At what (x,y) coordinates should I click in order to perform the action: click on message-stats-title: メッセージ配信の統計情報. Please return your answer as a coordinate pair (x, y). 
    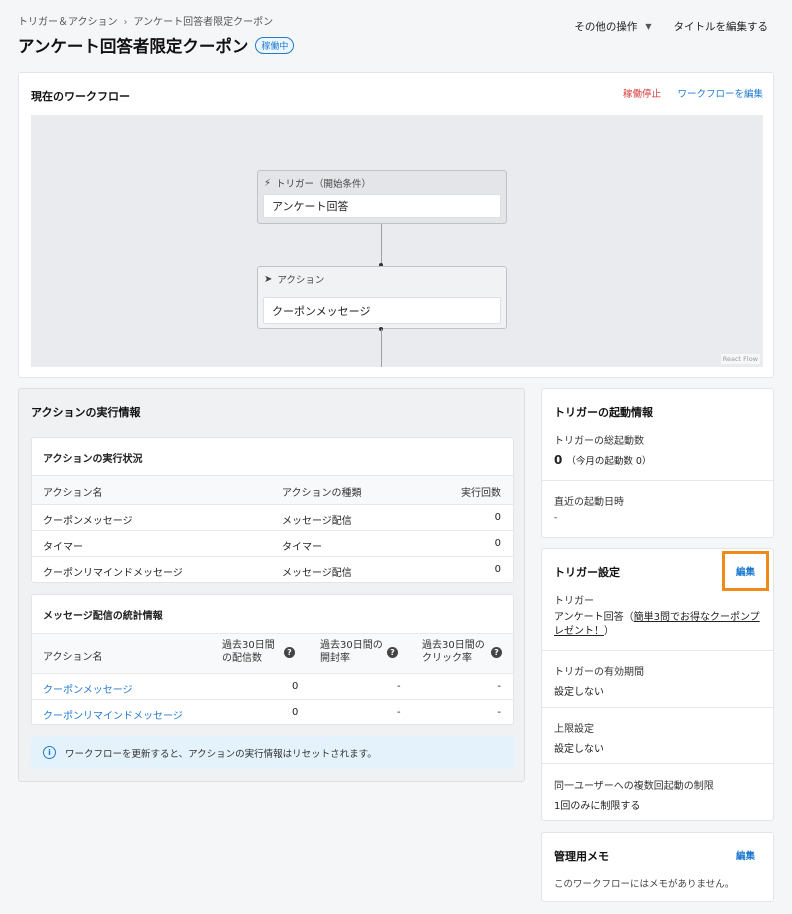
    Looking at the image, I should click on (103, 616).